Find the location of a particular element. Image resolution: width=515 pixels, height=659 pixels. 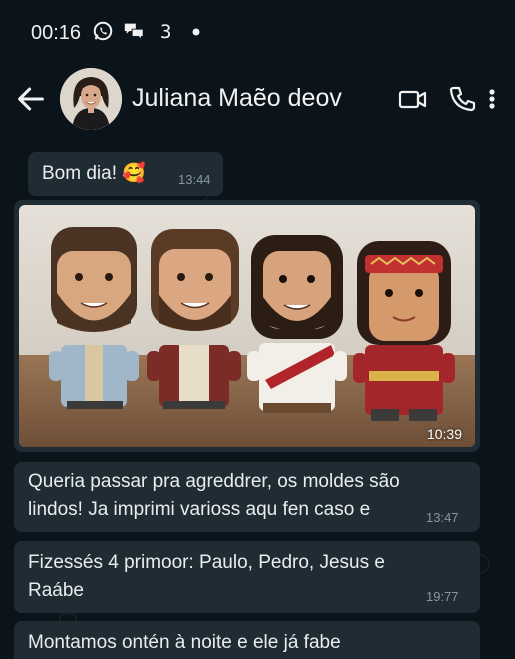

message-text-line: Raábe is located at coordinates (56, 590).